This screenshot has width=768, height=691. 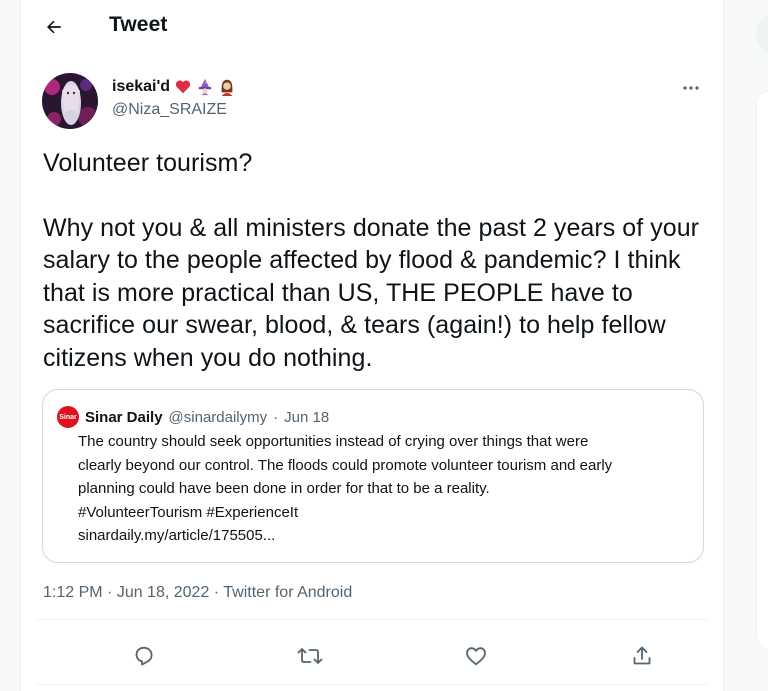 I want to click on action-bar, so click(x=373, y=654).